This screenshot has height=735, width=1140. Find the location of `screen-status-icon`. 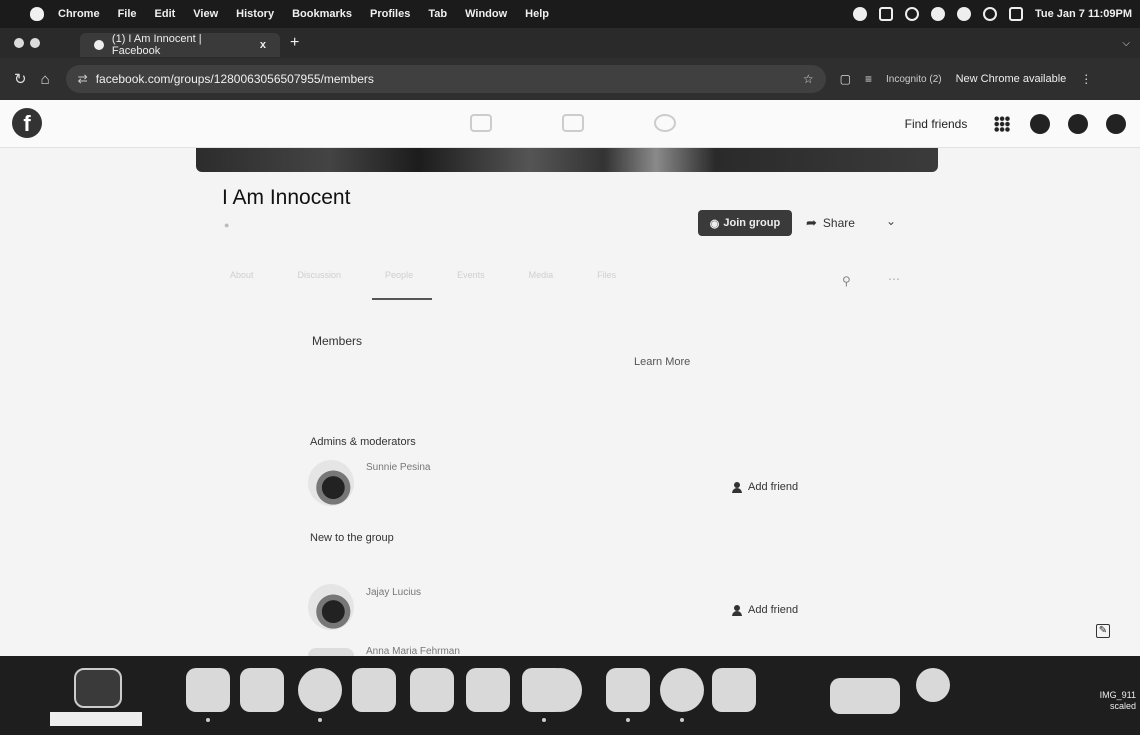

screen-status-icon is located at coordinates (885, 14).